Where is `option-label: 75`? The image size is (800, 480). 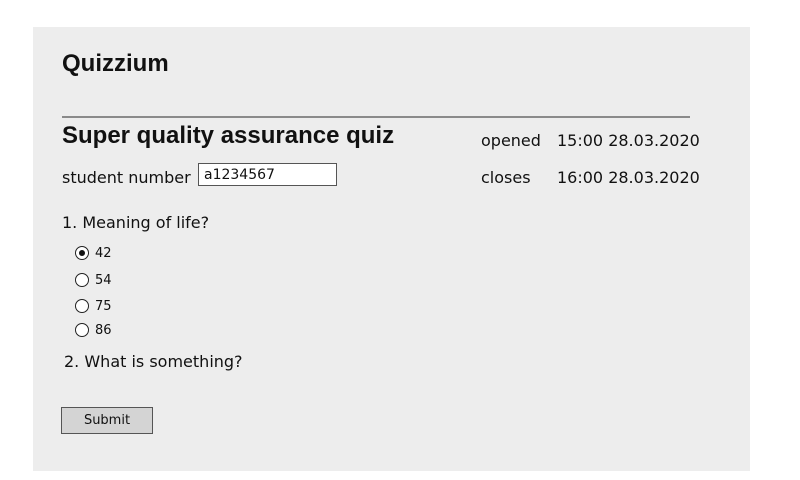 option-label: 75 is located at coordinates (103, 306).